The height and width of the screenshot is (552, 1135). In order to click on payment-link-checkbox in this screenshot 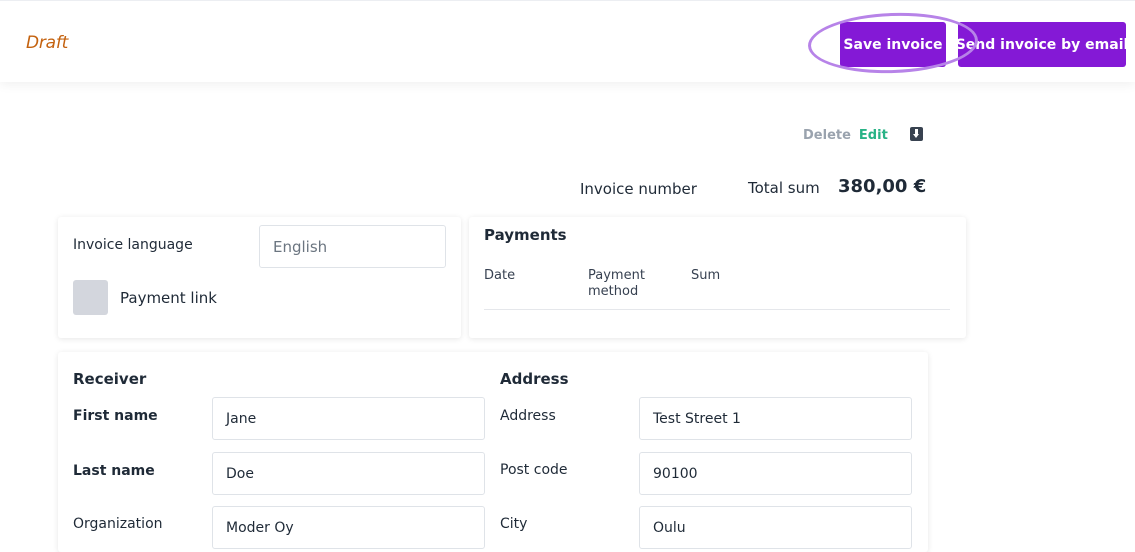, I will do `click(90, 297)`.